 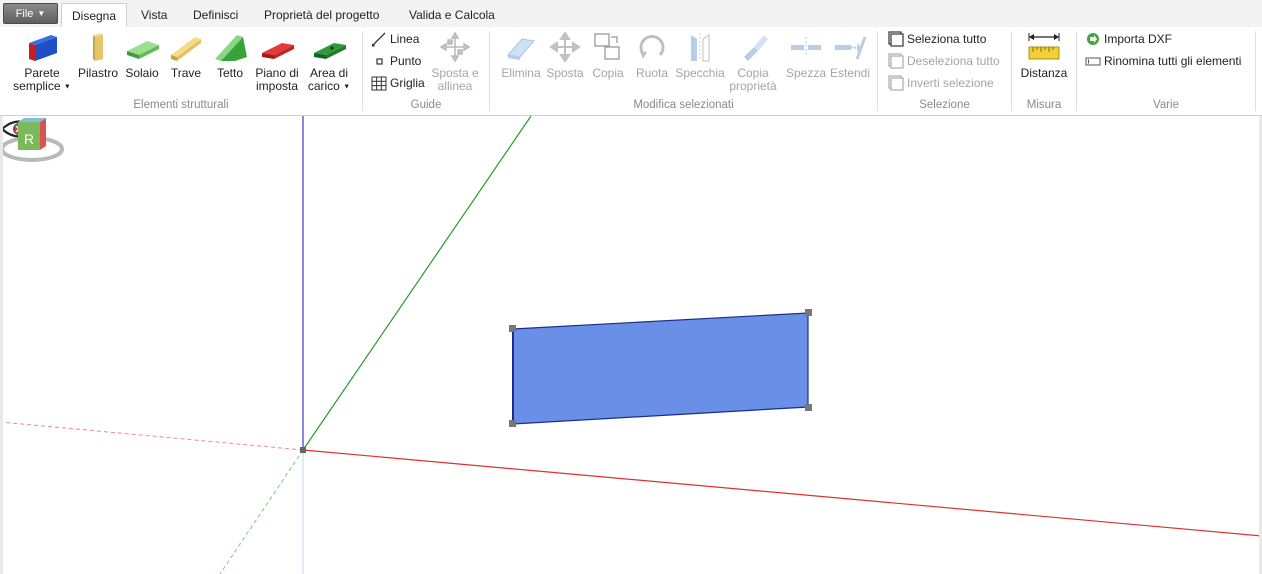 What do you see at coordinates (406, 61) in the screenshot?
I see `guide-point-label: Punto` at bounding box center [406, 61].